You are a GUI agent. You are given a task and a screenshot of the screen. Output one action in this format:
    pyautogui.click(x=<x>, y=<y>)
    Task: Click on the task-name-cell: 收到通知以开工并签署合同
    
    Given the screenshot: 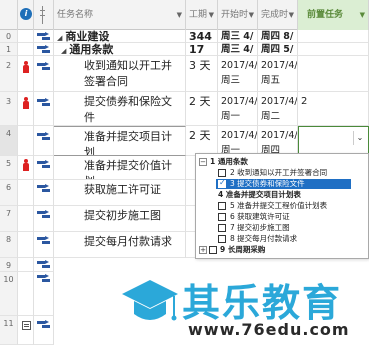 What is the action you would take?
    pyautogui.click(x=120, y=74)
    